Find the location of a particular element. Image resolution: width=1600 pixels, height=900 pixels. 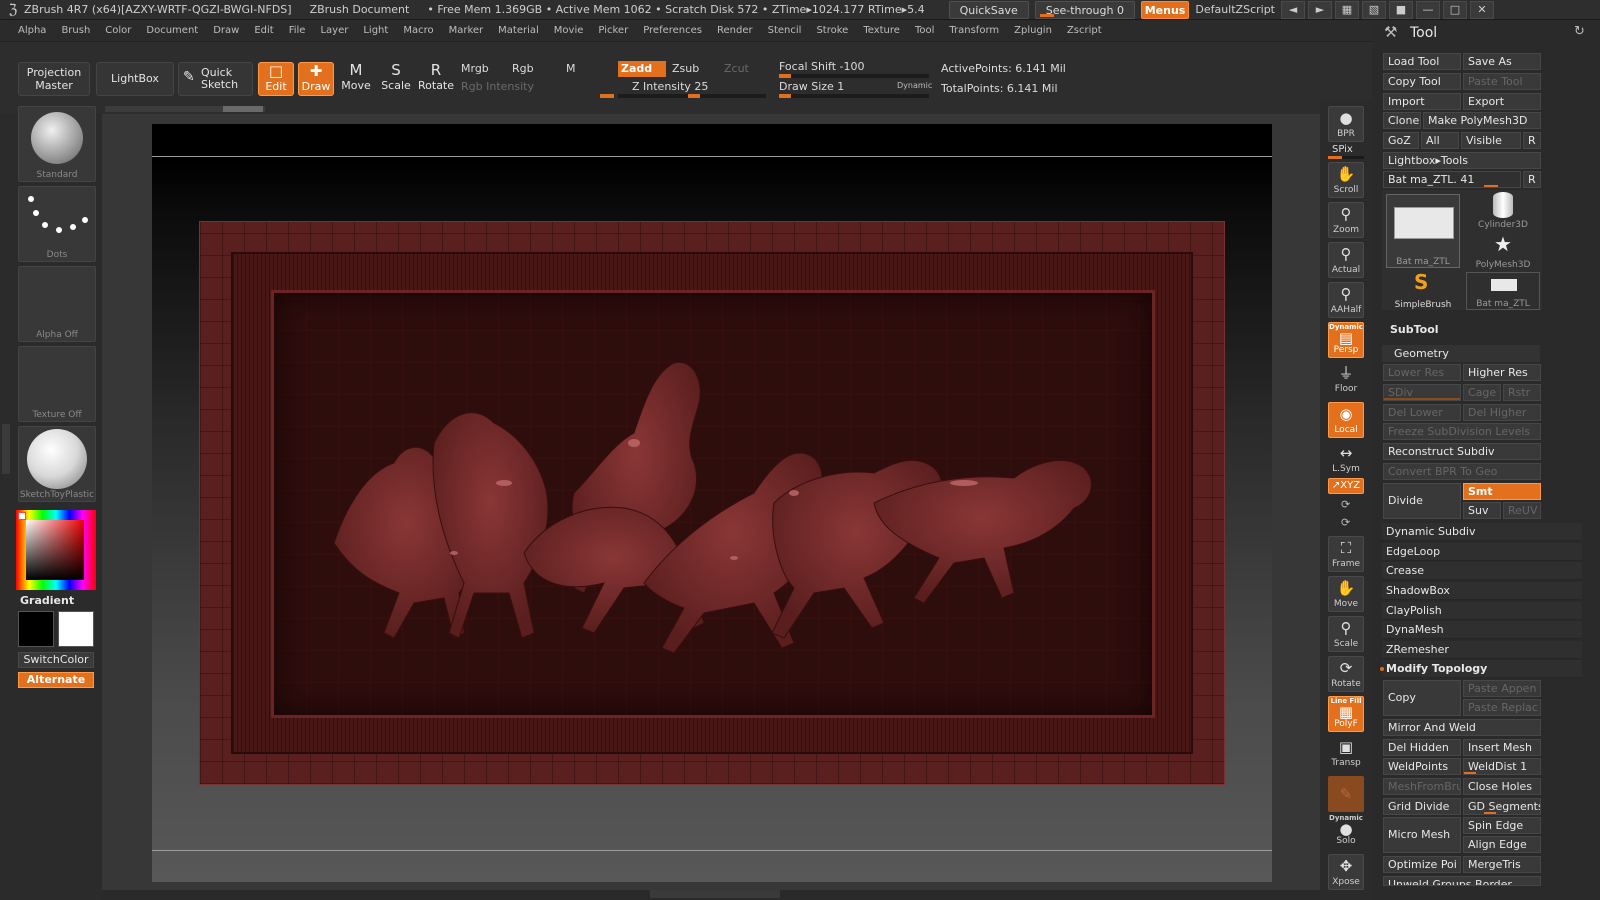

unweld-groups-border-button: Unweld Groups Border is located at coordinates (1462, 881).